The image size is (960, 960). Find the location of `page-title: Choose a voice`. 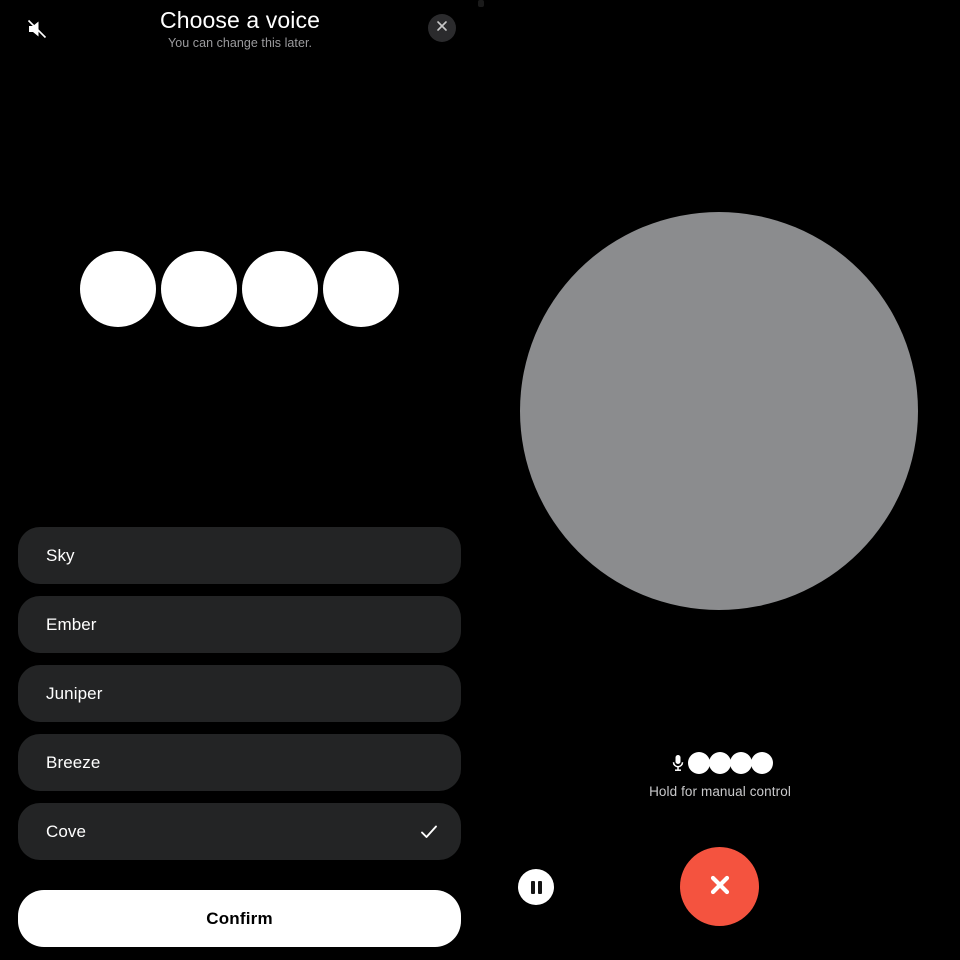

page-title: Choose a voice is located at coordinates (240, 20).